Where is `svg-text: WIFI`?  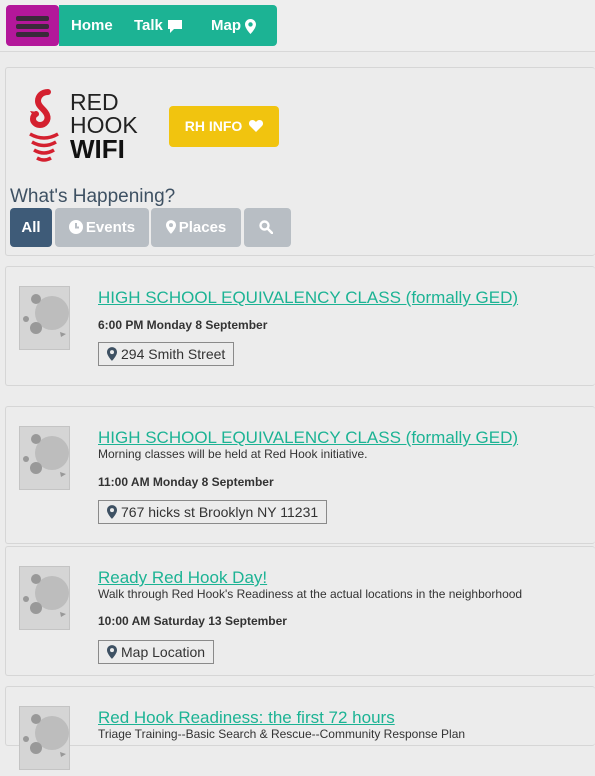 svg-text: WIFI is located at coordinates (97, 149).